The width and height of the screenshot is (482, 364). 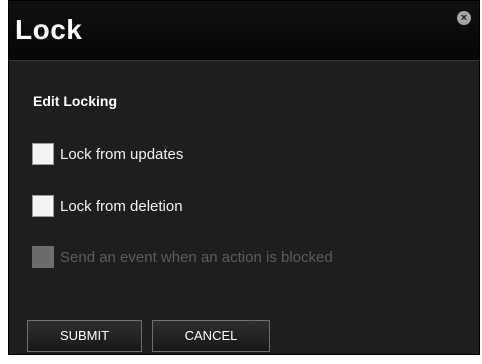 I want to click on send-event-option: Send an event when an action is blocked, so click(x=182, y=257).